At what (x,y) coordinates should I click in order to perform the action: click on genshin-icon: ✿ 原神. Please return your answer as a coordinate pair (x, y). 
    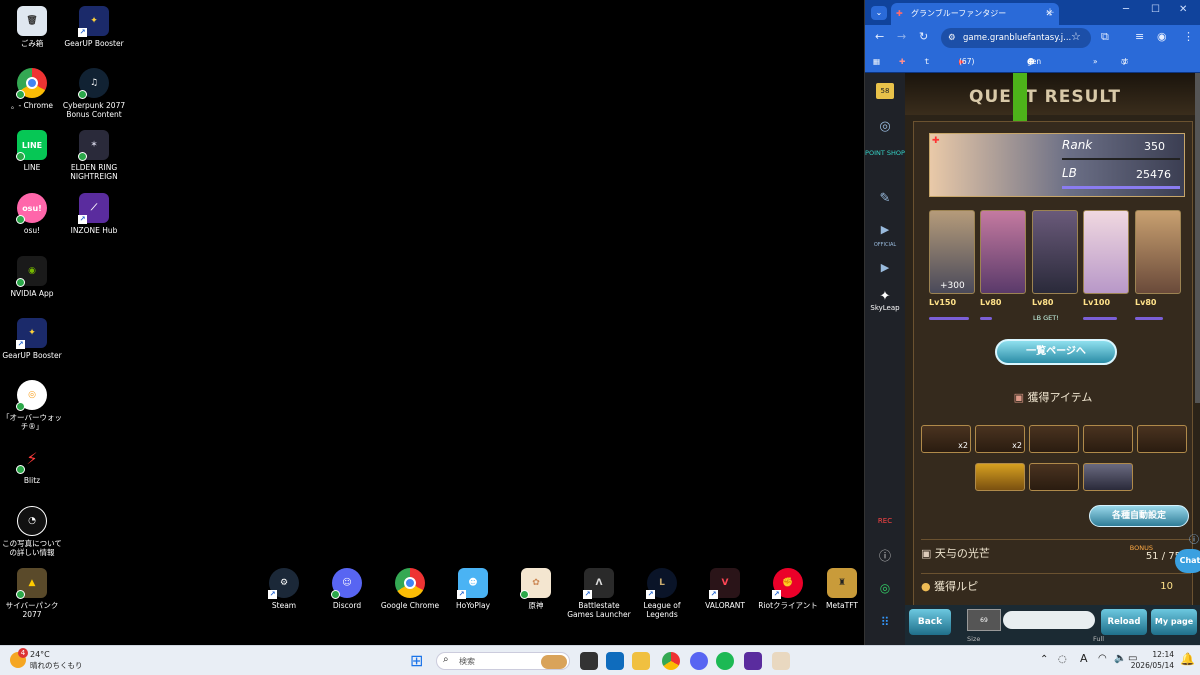
    Looking at the image, I should click on (536, 589).